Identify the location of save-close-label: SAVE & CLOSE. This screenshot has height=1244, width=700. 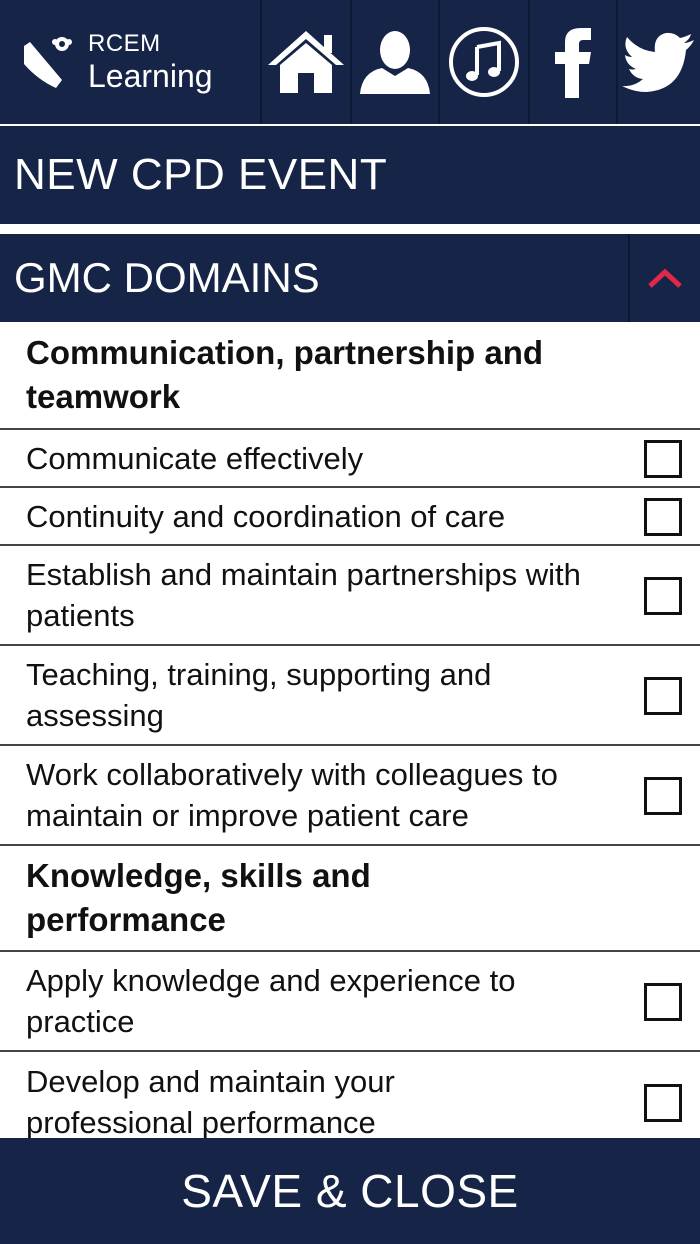
(350, 1191).